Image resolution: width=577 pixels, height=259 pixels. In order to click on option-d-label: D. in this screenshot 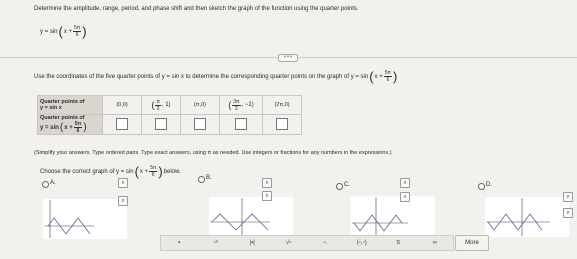, I will do `click(489, 185)`.